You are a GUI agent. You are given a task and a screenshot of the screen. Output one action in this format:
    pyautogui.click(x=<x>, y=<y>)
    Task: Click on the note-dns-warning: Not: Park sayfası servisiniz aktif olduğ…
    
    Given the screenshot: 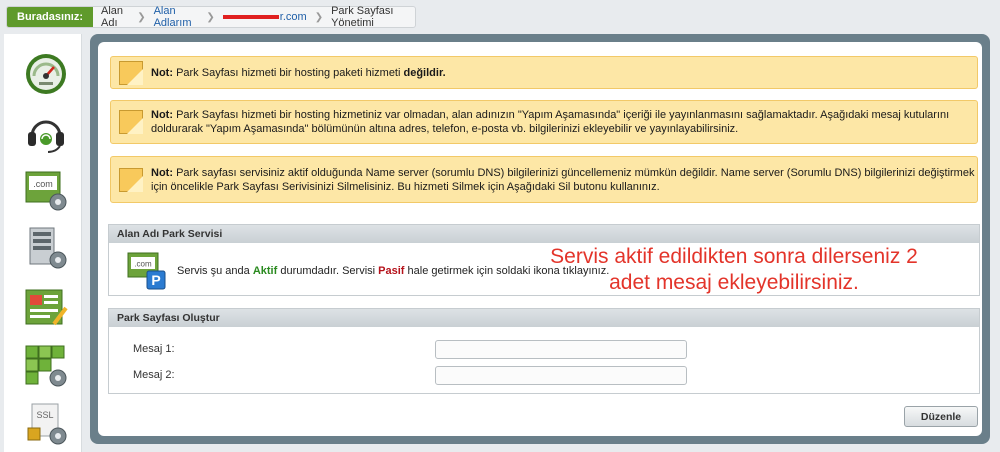 What is the action you would take?
    pyautogui.click(x=544, y=179)
    